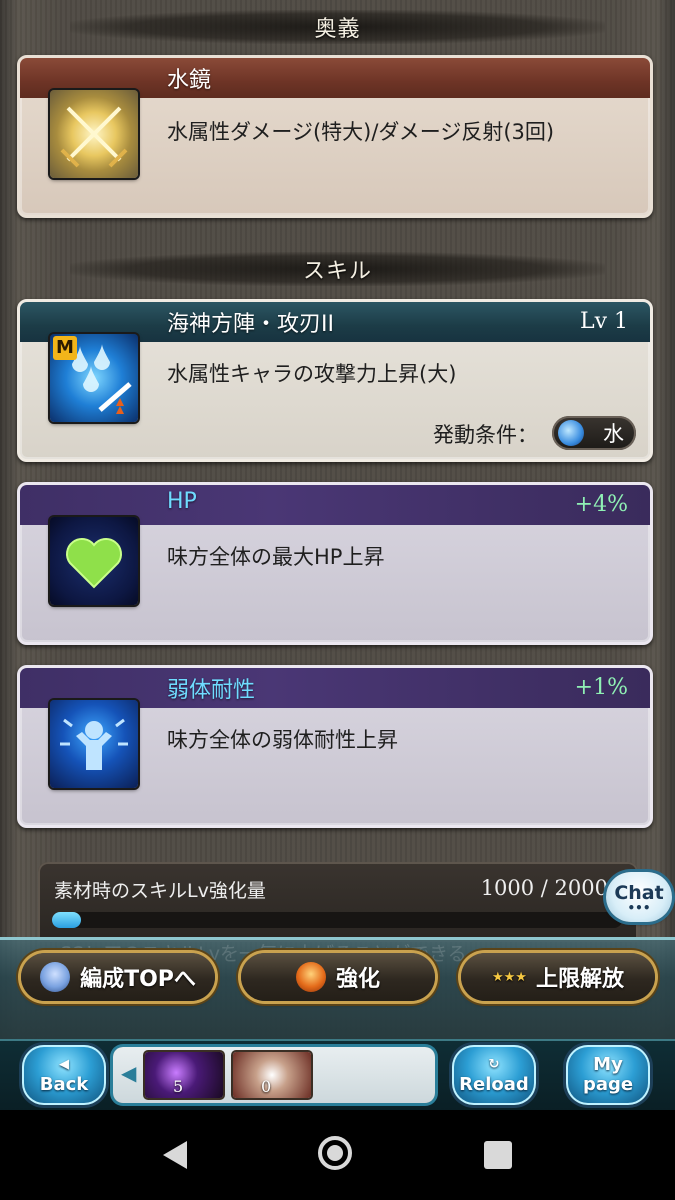 This screenshot has width=675, height=1200. I want to click on enhance-label: 強化, so click(357, 979).